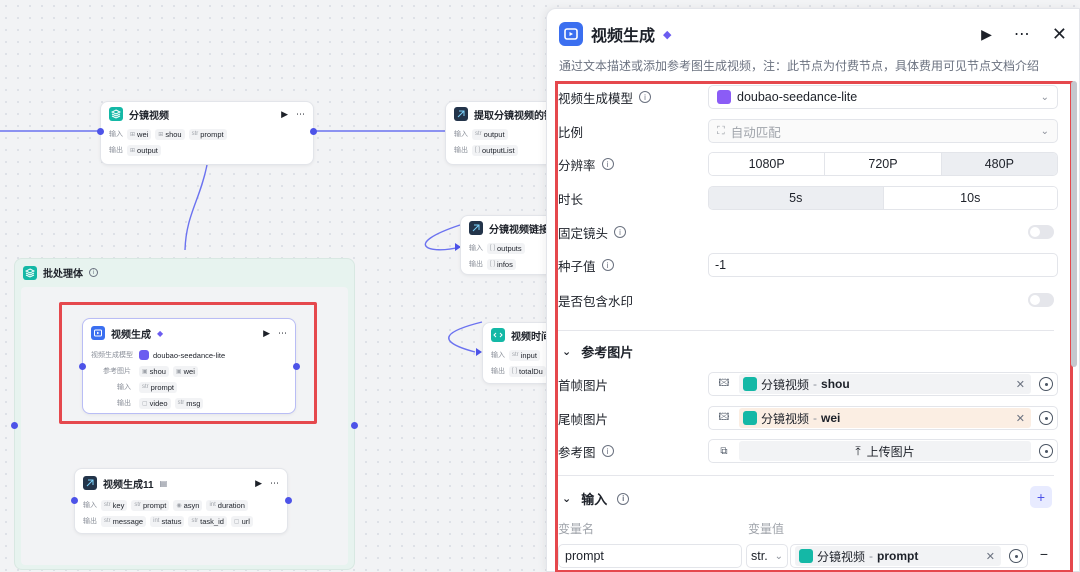 The height and width of the screenshot is (572, 1080). What do you see at coordinates (571, 199) in the screenshot?
I see `field-label: 时长` at bounding box center [571, 199].